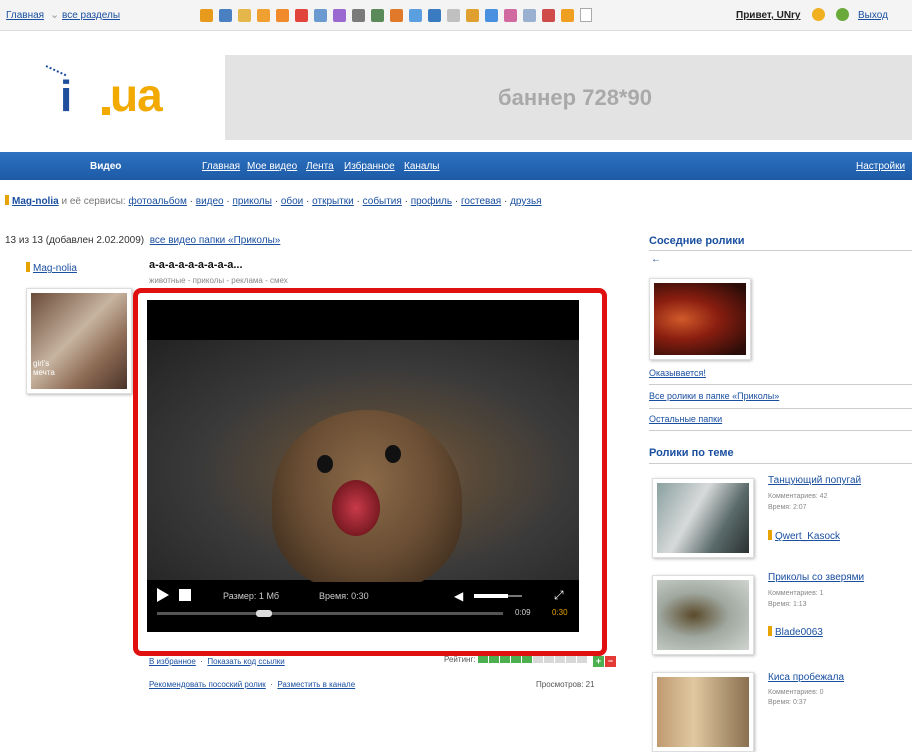 This screenshot has width=912, height=752. Describe the element at coordinates (472, 15) in the screenshot. I see `gift-icon` at that location.